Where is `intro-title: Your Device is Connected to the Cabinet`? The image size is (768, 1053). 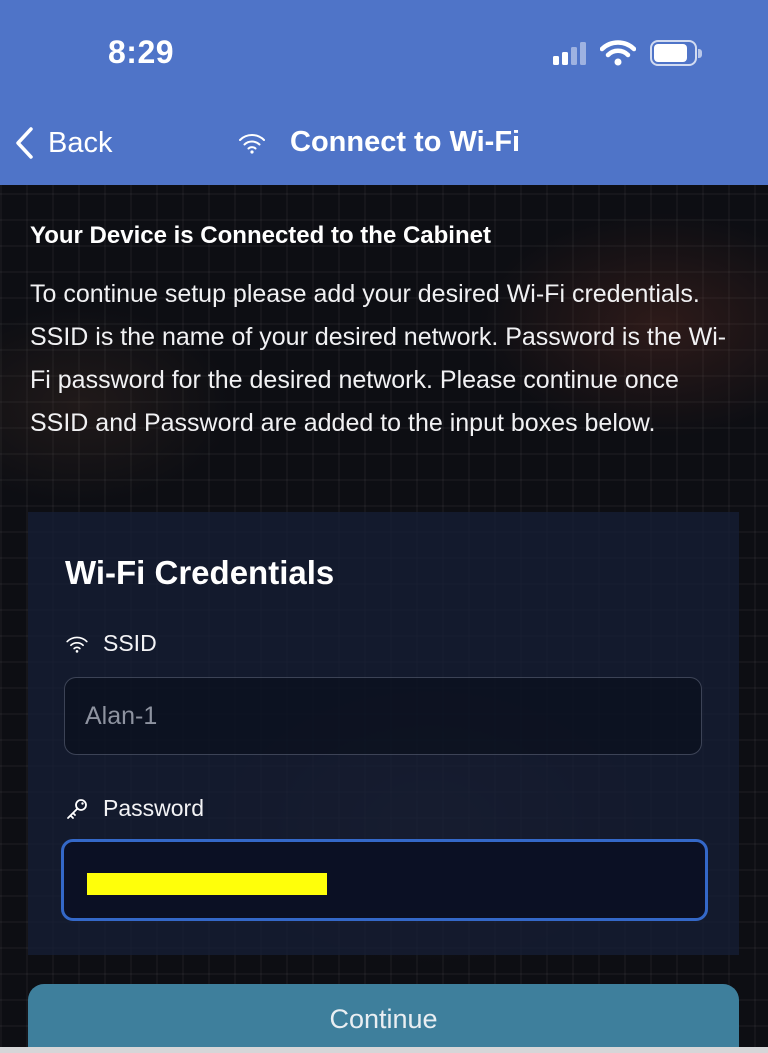
intro-title: Your Device is Connected to the Cabinet is located at coordinates (260, 235).